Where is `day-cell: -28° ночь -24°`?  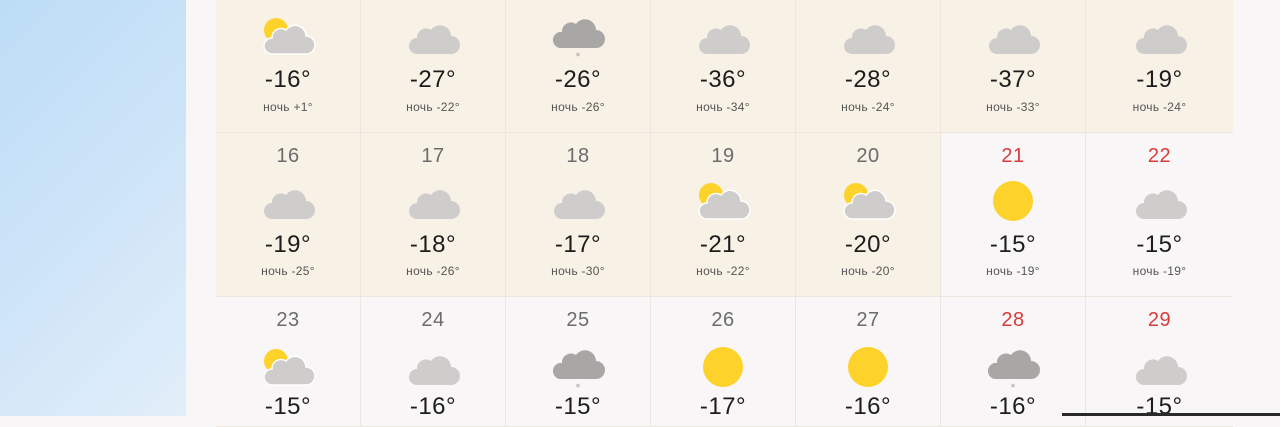
day-cell: -28° ночь -24° is located at coordinates (868, 66).